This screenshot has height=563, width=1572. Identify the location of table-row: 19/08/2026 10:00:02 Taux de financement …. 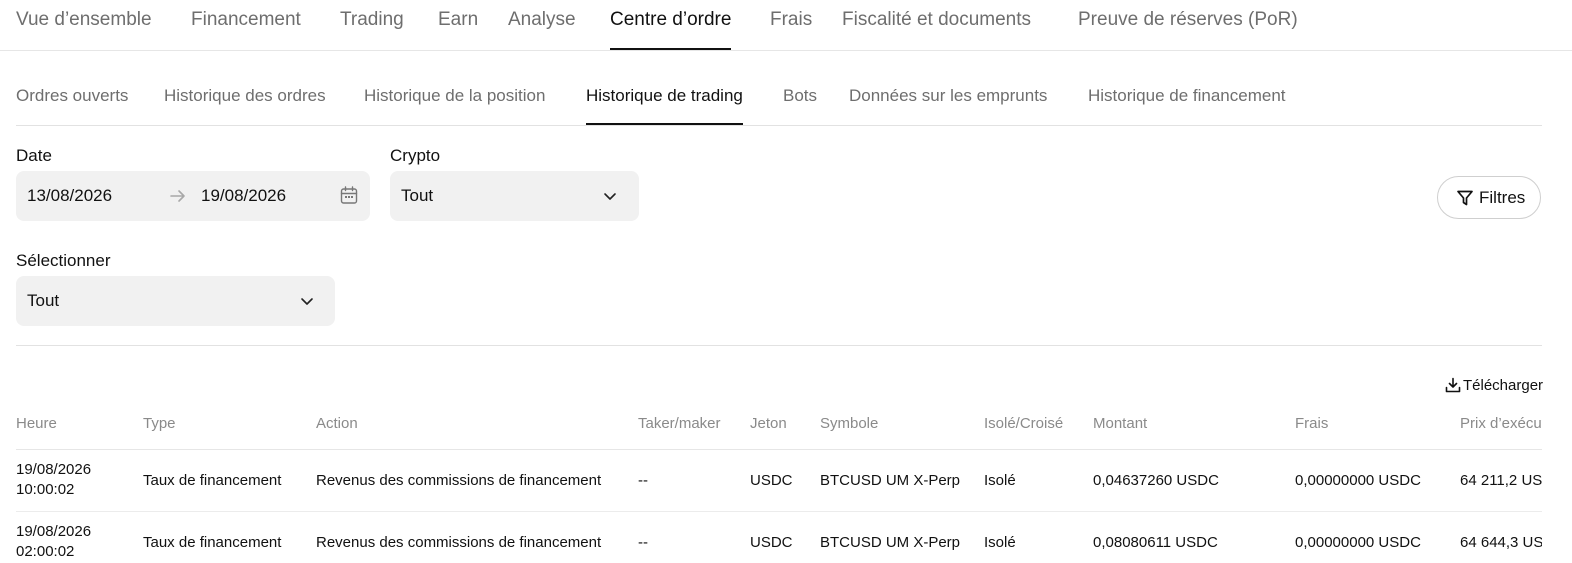
(779, 481).